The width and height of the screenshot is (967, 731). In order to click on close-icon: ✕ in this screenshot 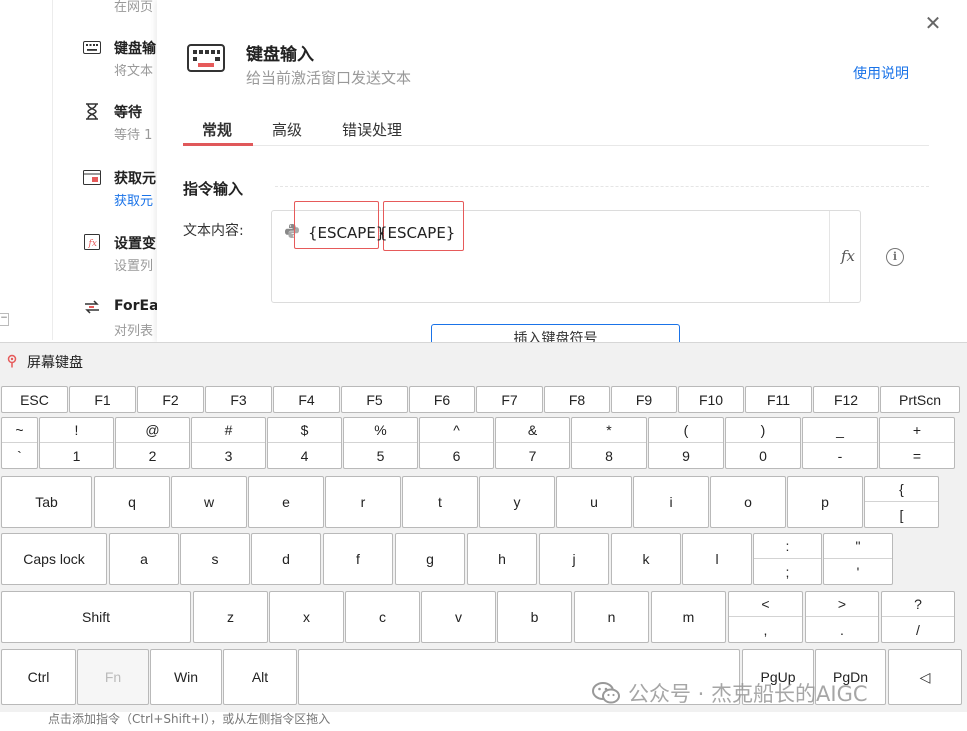, I will do `click(933, 23)`.